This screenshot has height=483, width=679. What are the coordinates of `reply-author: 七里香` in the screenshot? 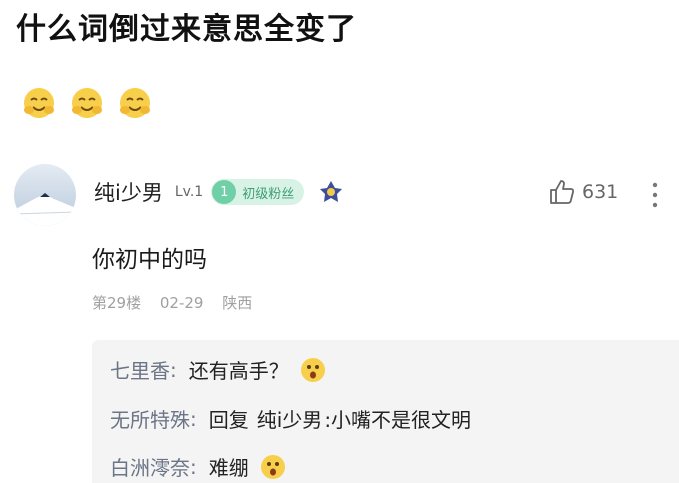 It's located at (140, 369).